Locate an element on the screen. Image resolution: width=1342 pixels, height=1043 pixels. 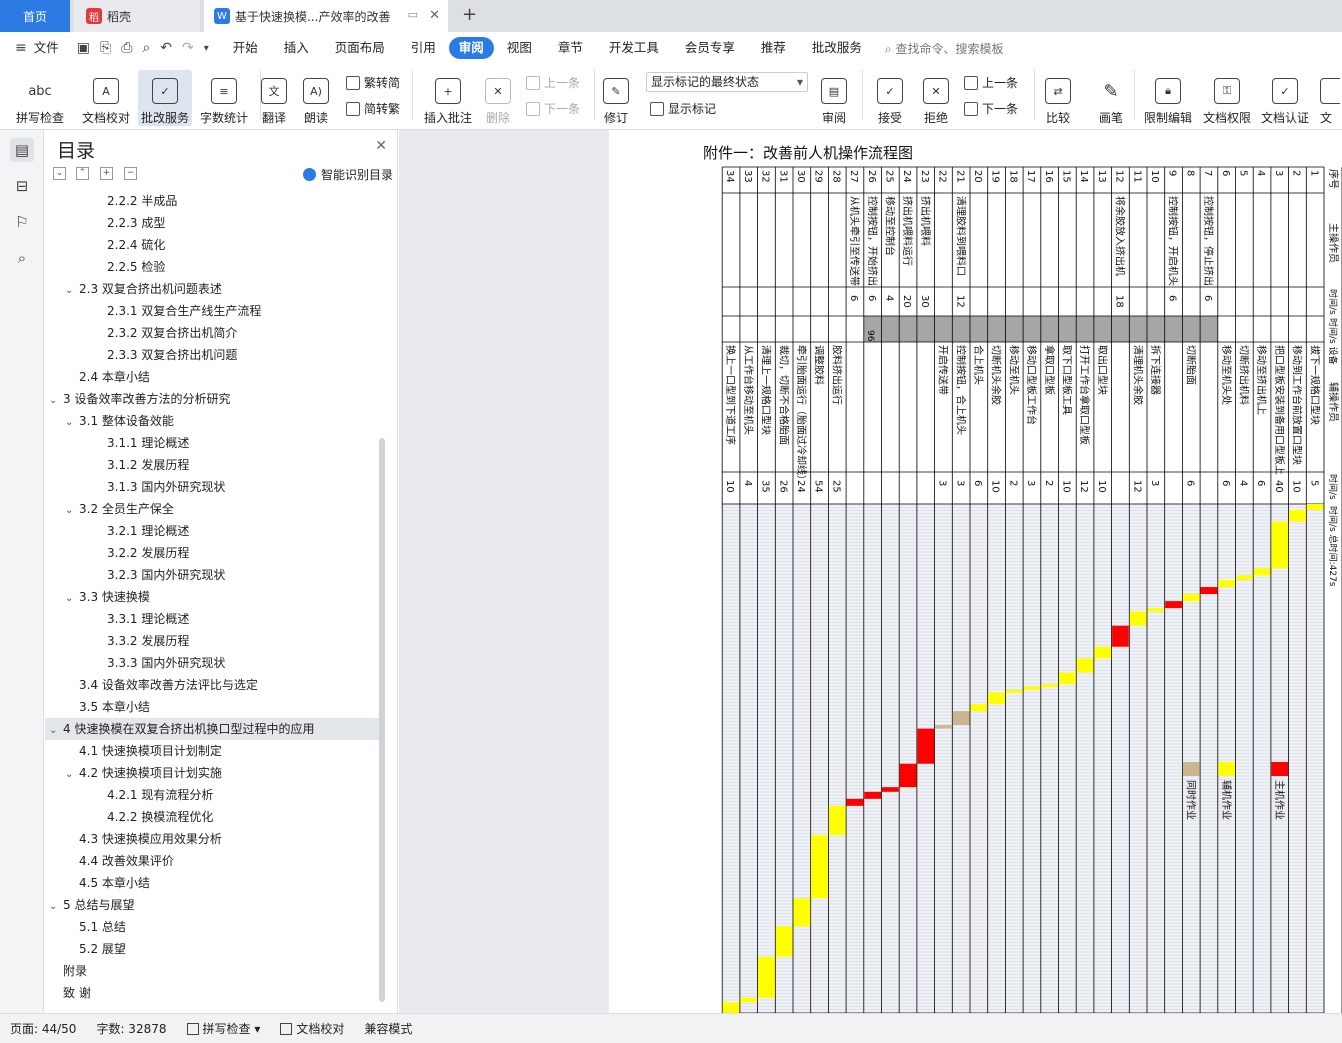
track-changes-button: ✎ 修订 is located at coordinates (616, 98).